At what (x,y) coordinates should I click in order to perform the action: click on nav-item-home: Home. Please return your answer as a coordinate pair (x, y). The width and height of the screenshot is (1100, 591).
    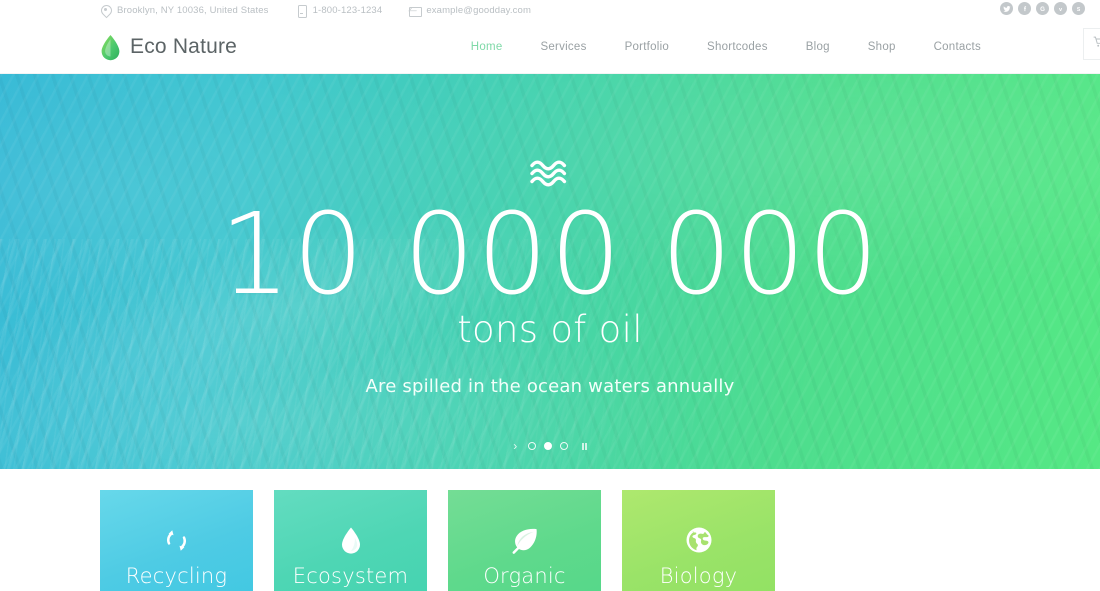
    Looking at the image, I should click on (487, 47).